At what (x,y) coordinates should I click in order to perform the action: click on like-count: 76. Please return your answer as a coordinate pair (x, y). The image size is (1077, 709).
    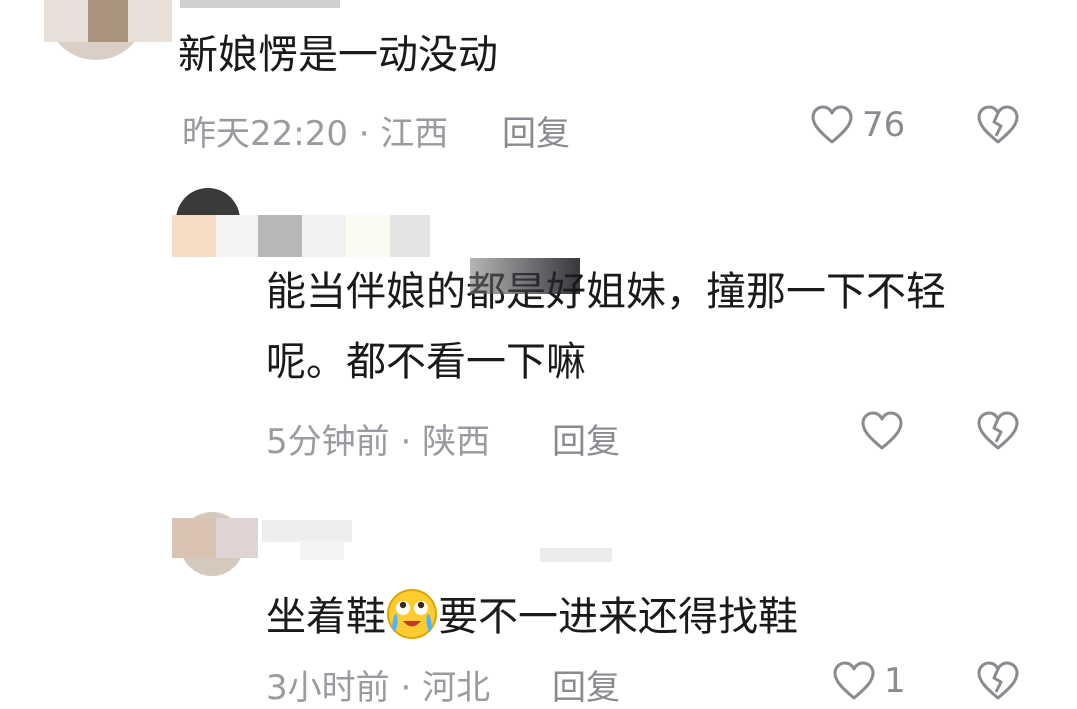
    Looking at the image, I should click on (884, 125).